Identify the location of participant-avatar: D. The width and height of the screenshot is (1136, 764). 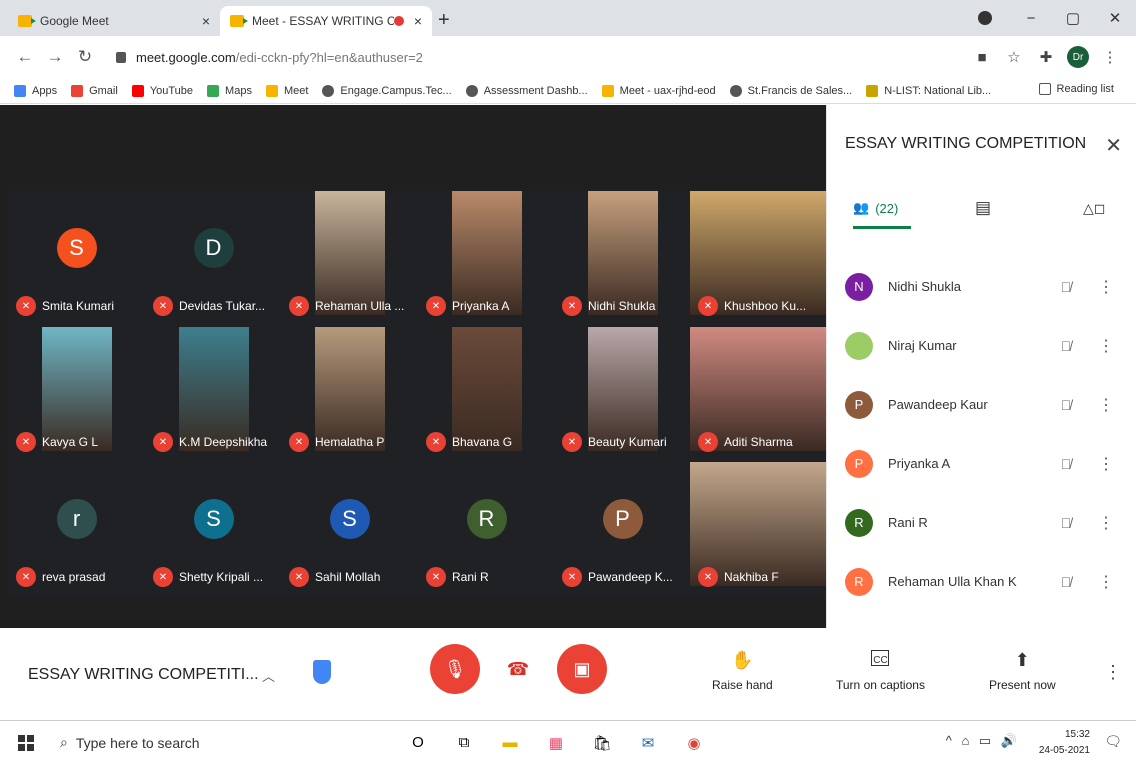
(213, 247).